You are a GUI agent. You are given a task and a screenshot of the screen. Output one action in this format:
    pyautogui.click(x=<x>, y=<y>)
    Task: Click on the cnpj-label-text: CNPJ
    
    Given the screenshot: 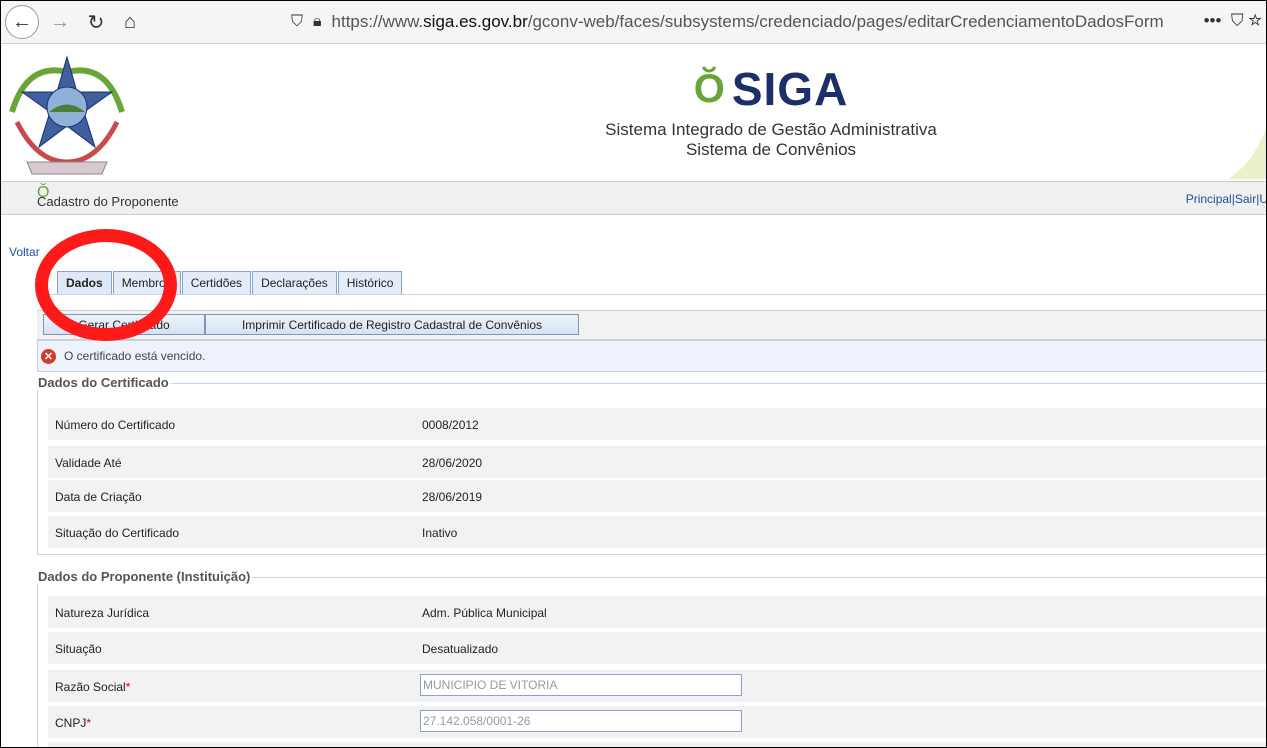 What is the action you would take?
    pyautogui.click(x=71, y=723)
    